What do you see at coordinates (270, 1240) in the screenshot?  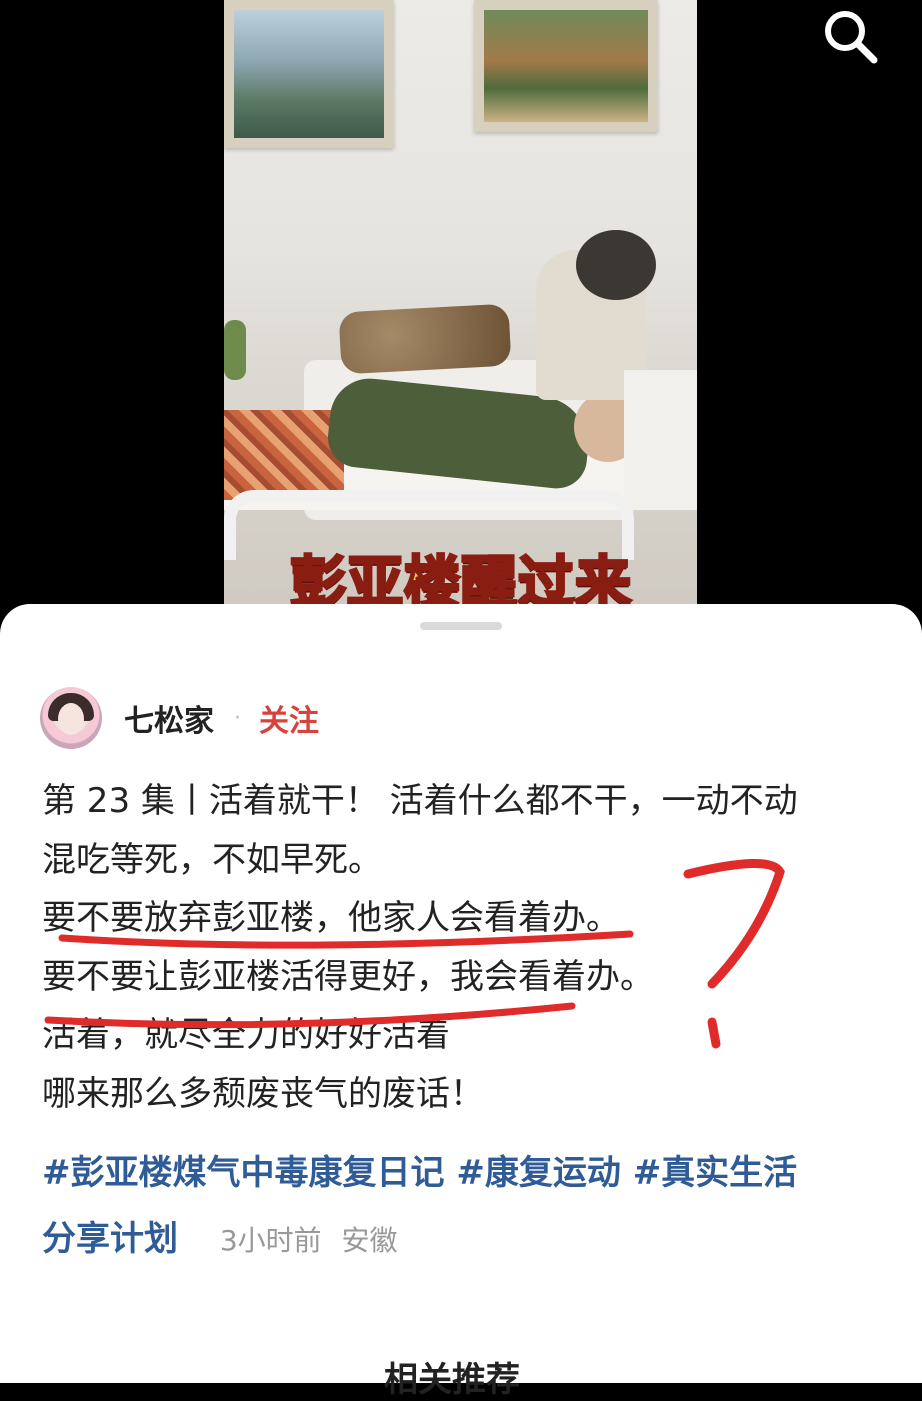 I see `post-time: 3小时前` at bounding box center [270, 1240].